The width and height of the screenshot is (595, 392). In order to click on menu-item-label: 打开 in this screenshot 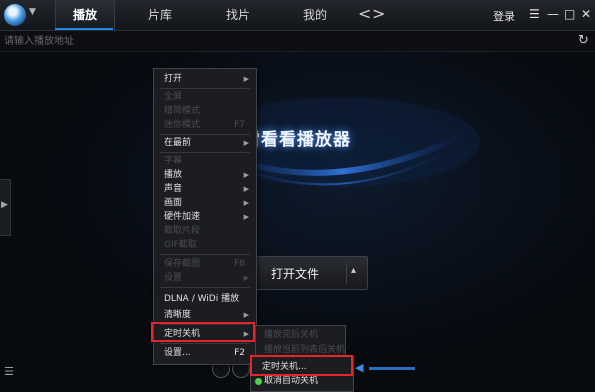, I will do `click(173, 79)`.